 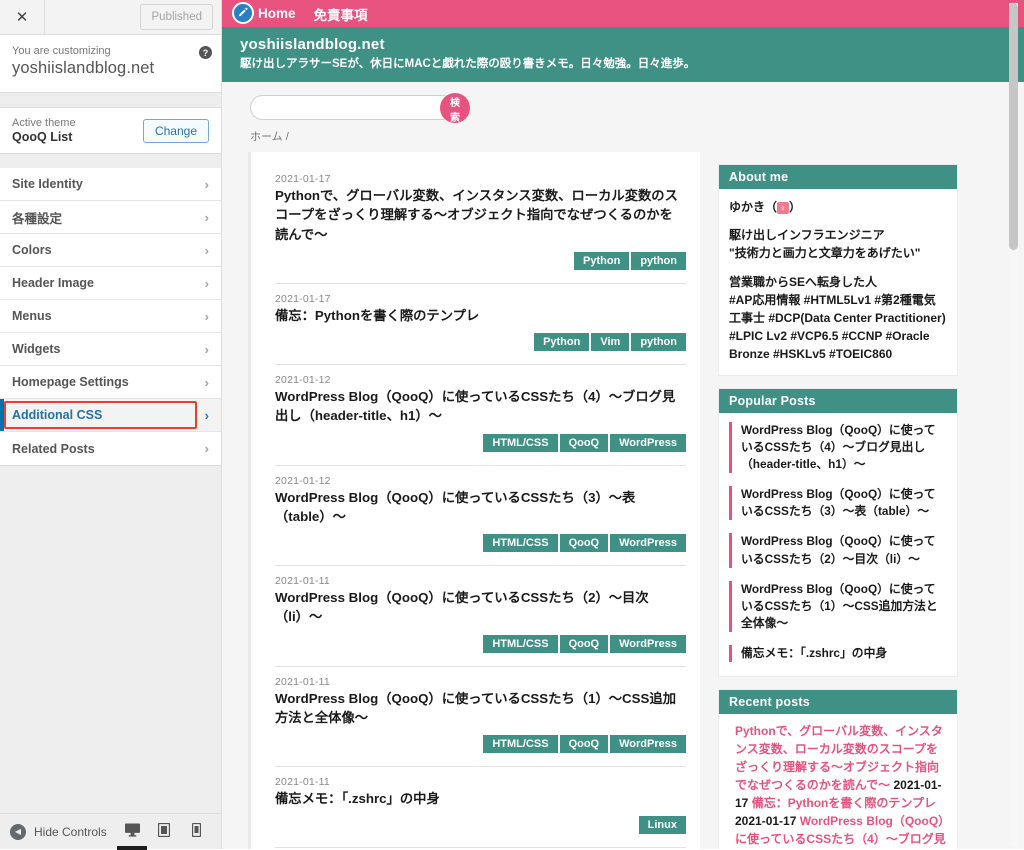 I want to click on device-tablet-button, so click(x=164, y=832).